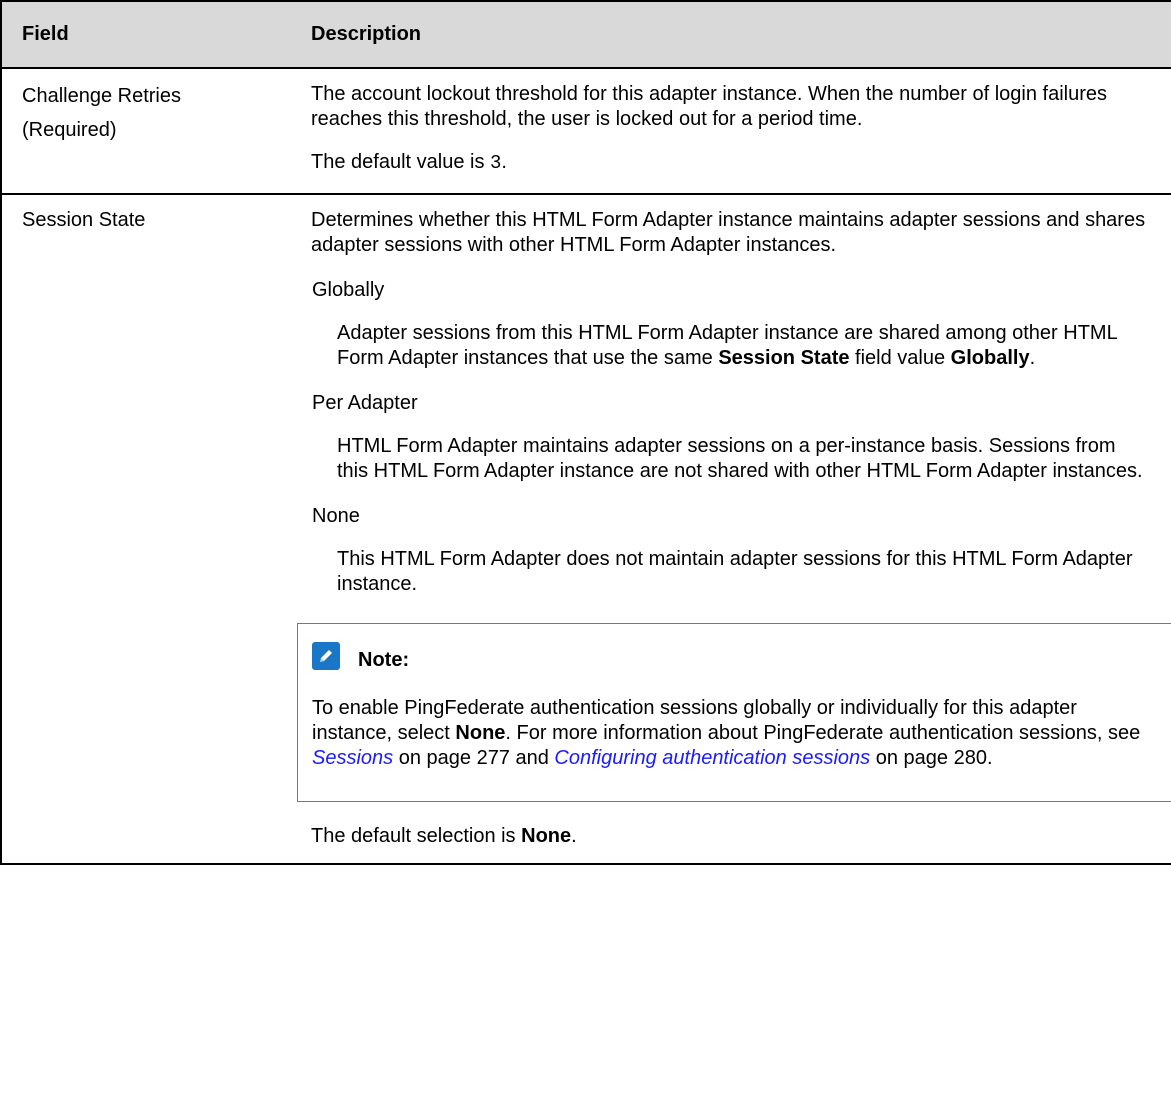 Image resolution: width=1171 pixels, height=1104 pixels. I want to click on field-required-label: (Required), so click(69, 130).